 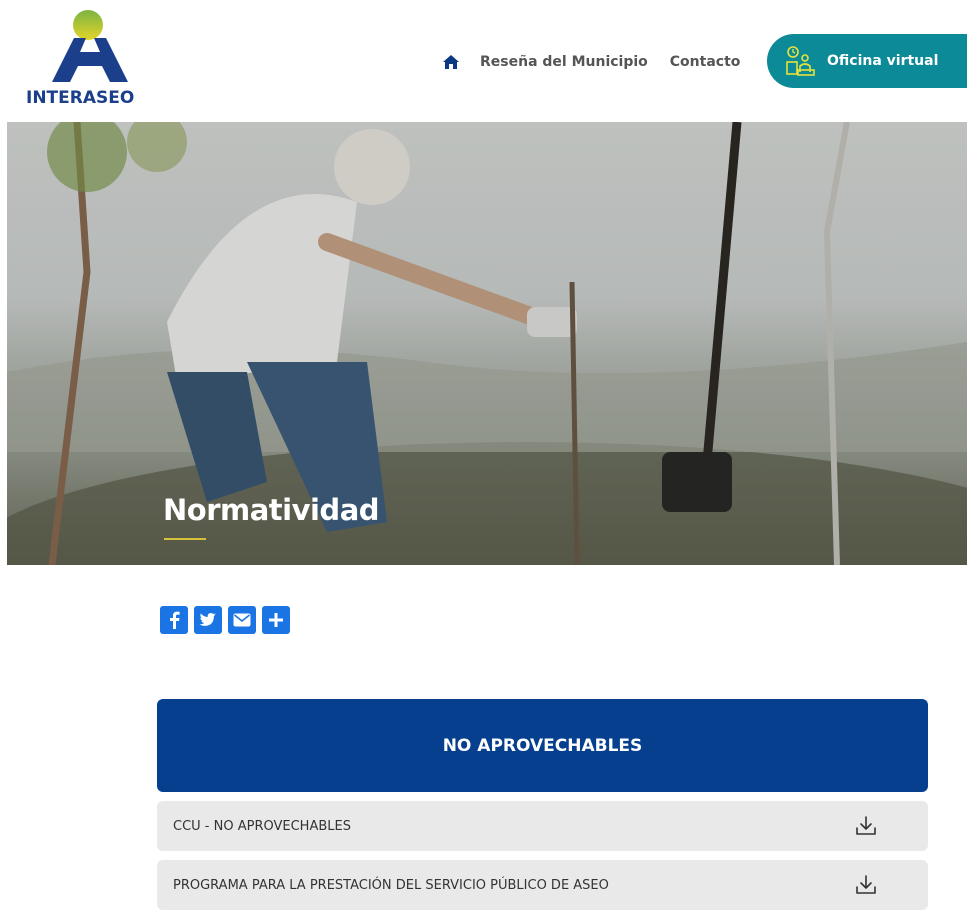 I want to click on nav-link-contacto: Contacto, so click(x=705, y=62).